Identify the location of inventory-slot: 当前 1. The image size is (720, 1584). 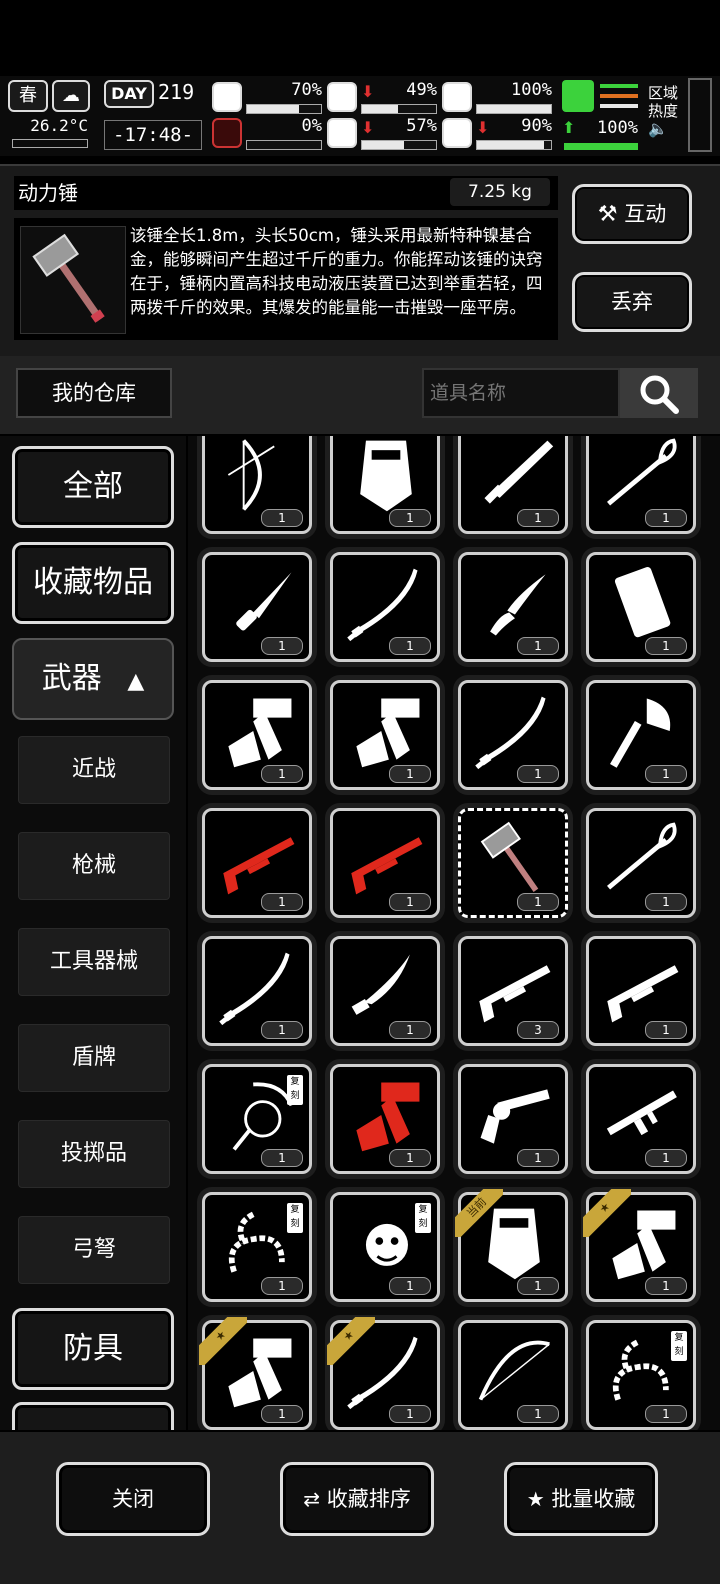
(511, 1245).